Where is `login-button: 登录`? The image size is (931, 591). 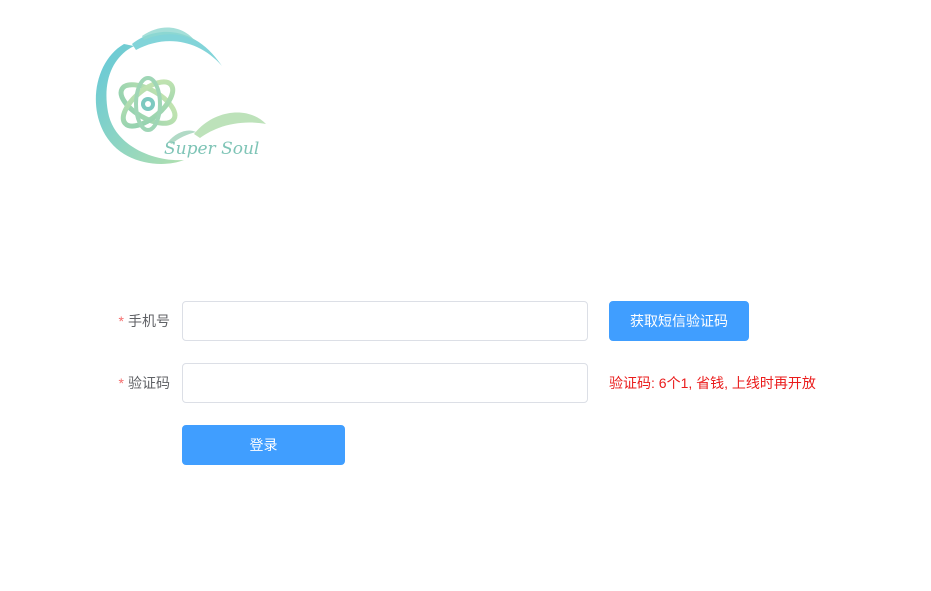
login-button: 登录 is located at coordinates (263, 445).